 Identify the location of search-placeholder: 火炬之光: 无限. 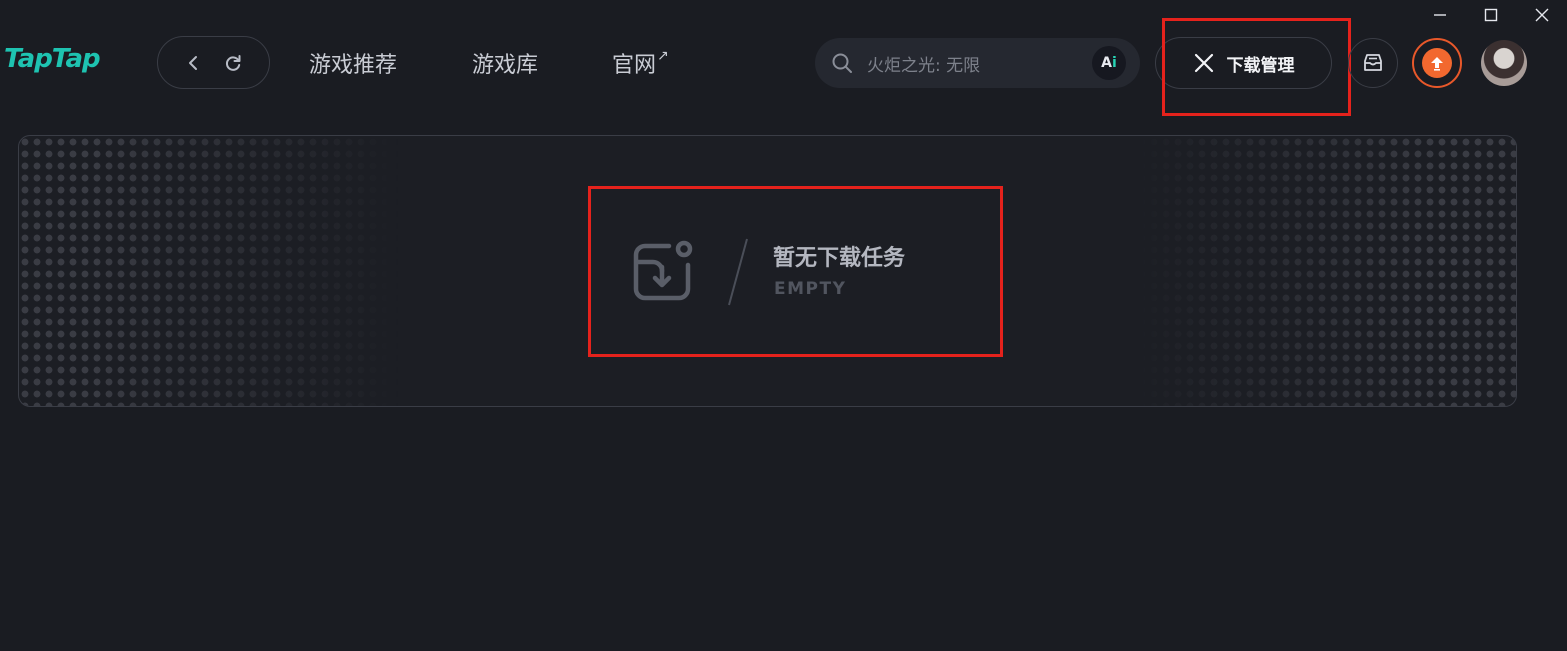
(979, 63).